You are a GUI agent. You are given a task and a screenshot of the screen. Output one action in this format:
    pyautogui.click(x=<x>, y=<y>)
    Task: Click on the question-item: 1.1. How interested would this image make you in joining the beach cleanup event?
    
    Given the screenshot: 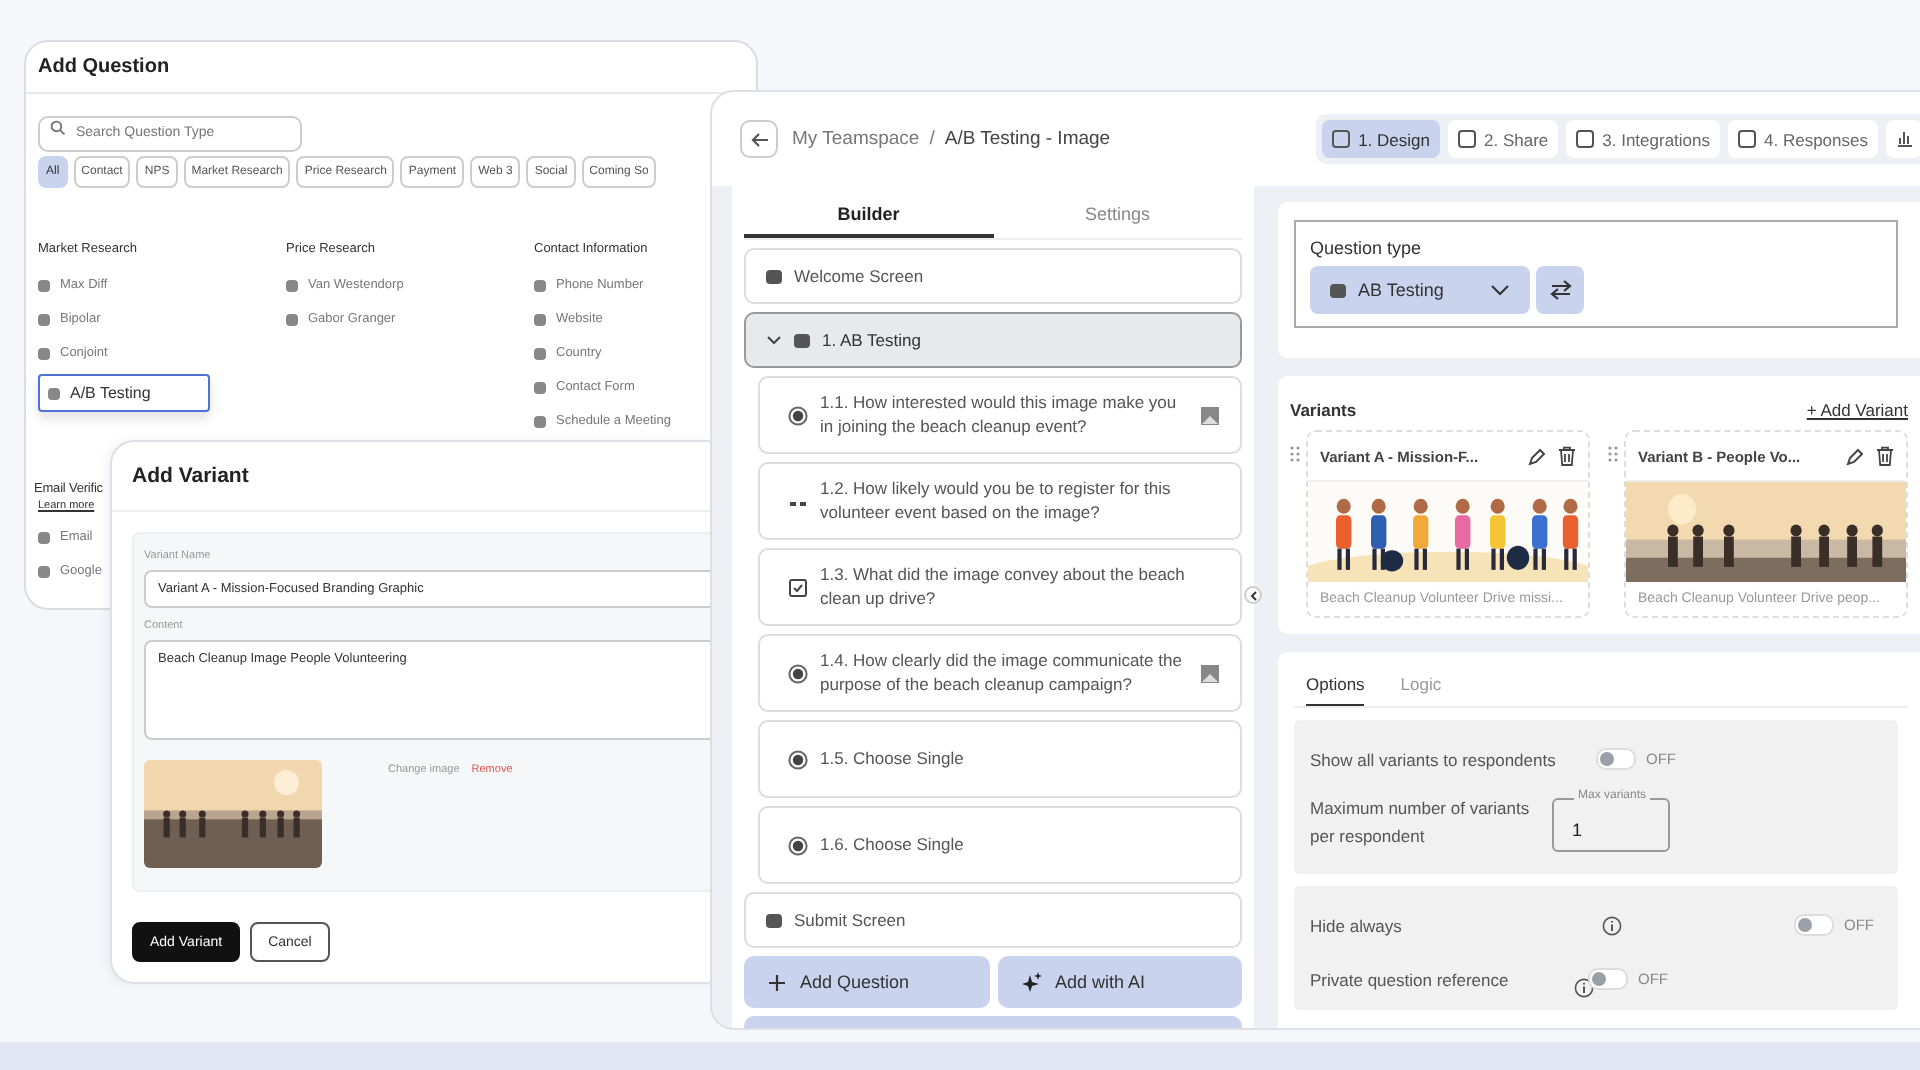 What is the action you would take?
    pyautogui.click(x=1000, y=415)
    